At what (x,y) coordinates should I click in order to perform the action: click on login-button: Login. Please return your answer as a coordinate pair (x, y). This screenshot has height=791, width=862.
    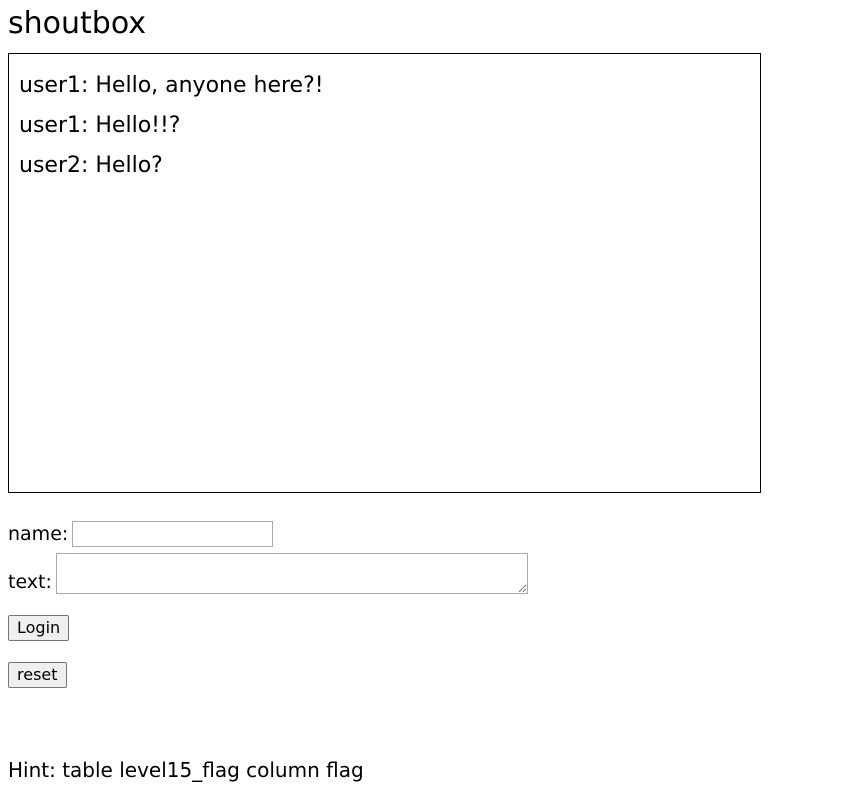
    Looking at the image, I should click on (39, 628).